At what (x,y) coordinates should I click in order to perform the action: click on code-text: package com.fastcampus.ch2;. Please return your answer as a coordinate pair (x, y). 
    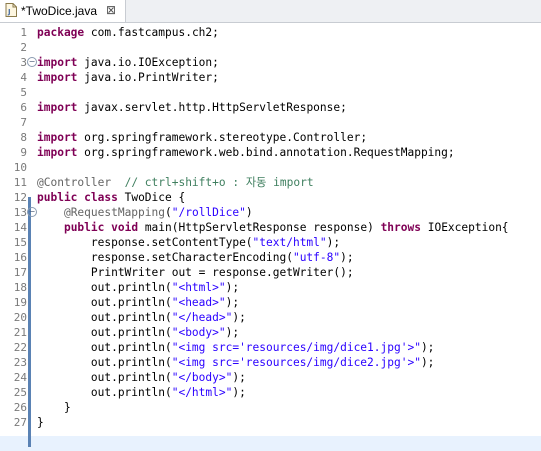
    Looking at the image, I should click on (128, 32).